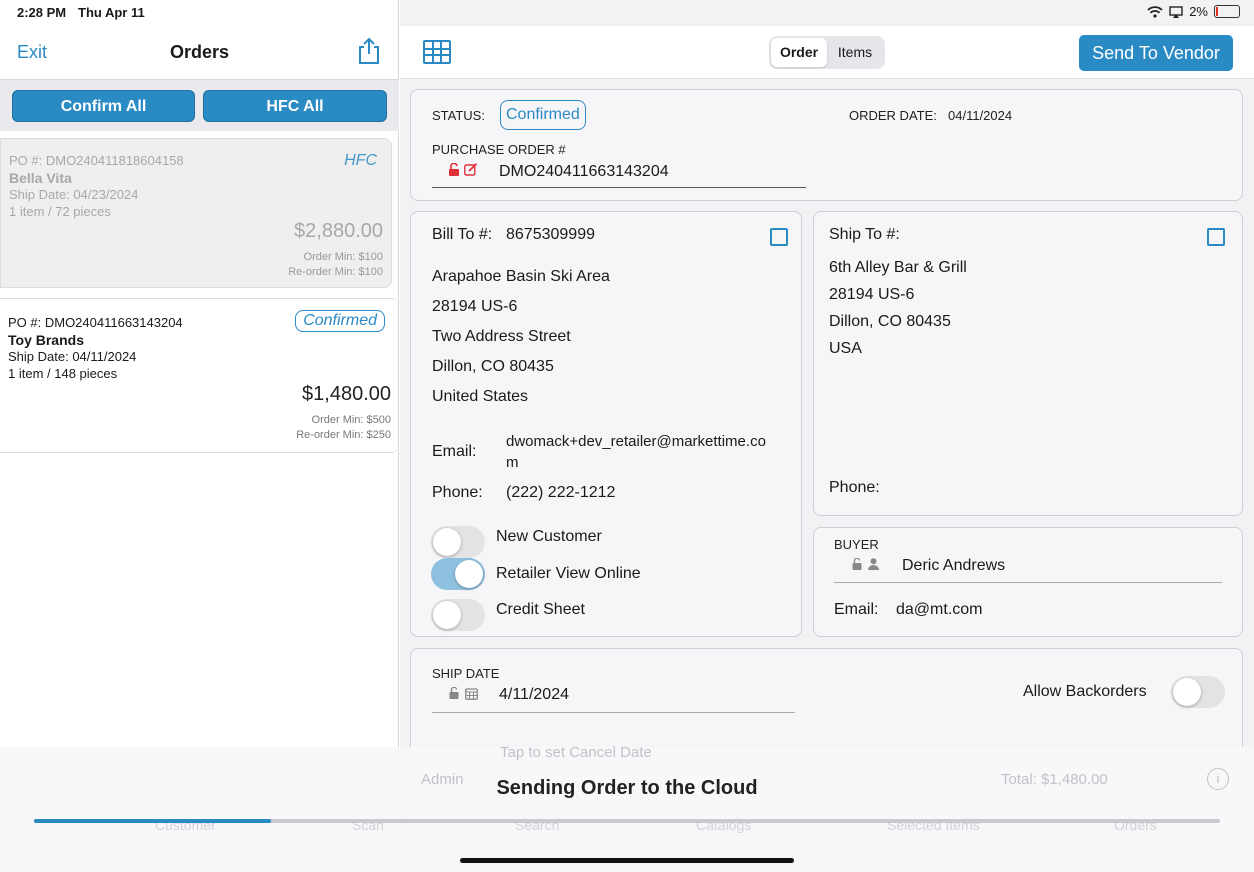 This screenshot has width=1254, height=872. Describe the element at coordinates (153, 821) in the screenshot. I see `upload-progress-fill` at that location.